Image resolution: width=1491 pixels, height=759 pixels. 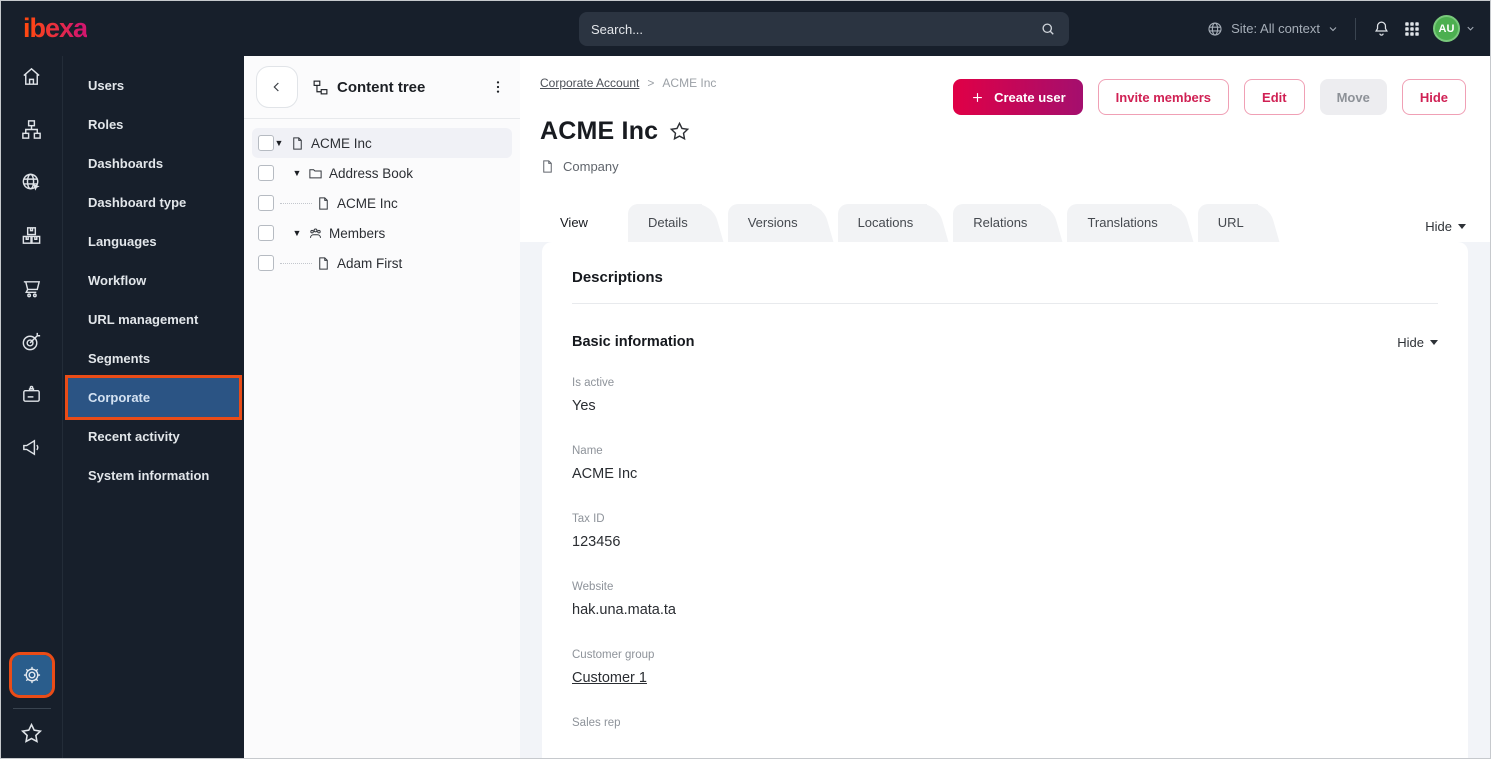 What do you see at coordinates (153, 397) in the screenshot?
I see `menu-item-corporate: Corporate` at bounding box center [153, 397].